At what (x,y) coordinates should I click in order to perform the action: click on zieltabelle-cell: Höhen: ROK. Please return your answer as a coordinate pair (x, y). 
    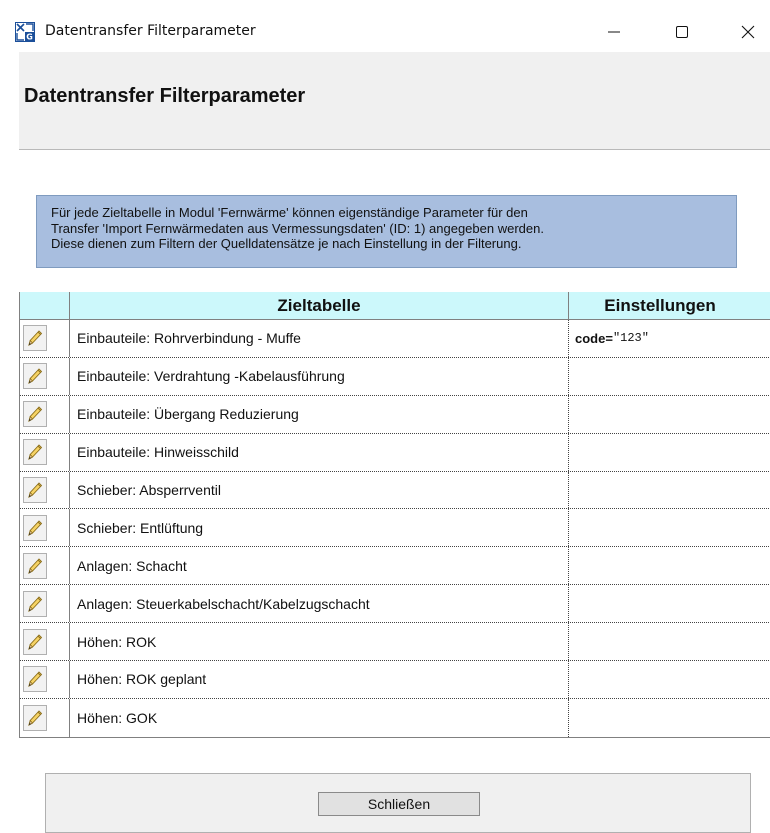
    Looking at the image, I should click on (319, 642).